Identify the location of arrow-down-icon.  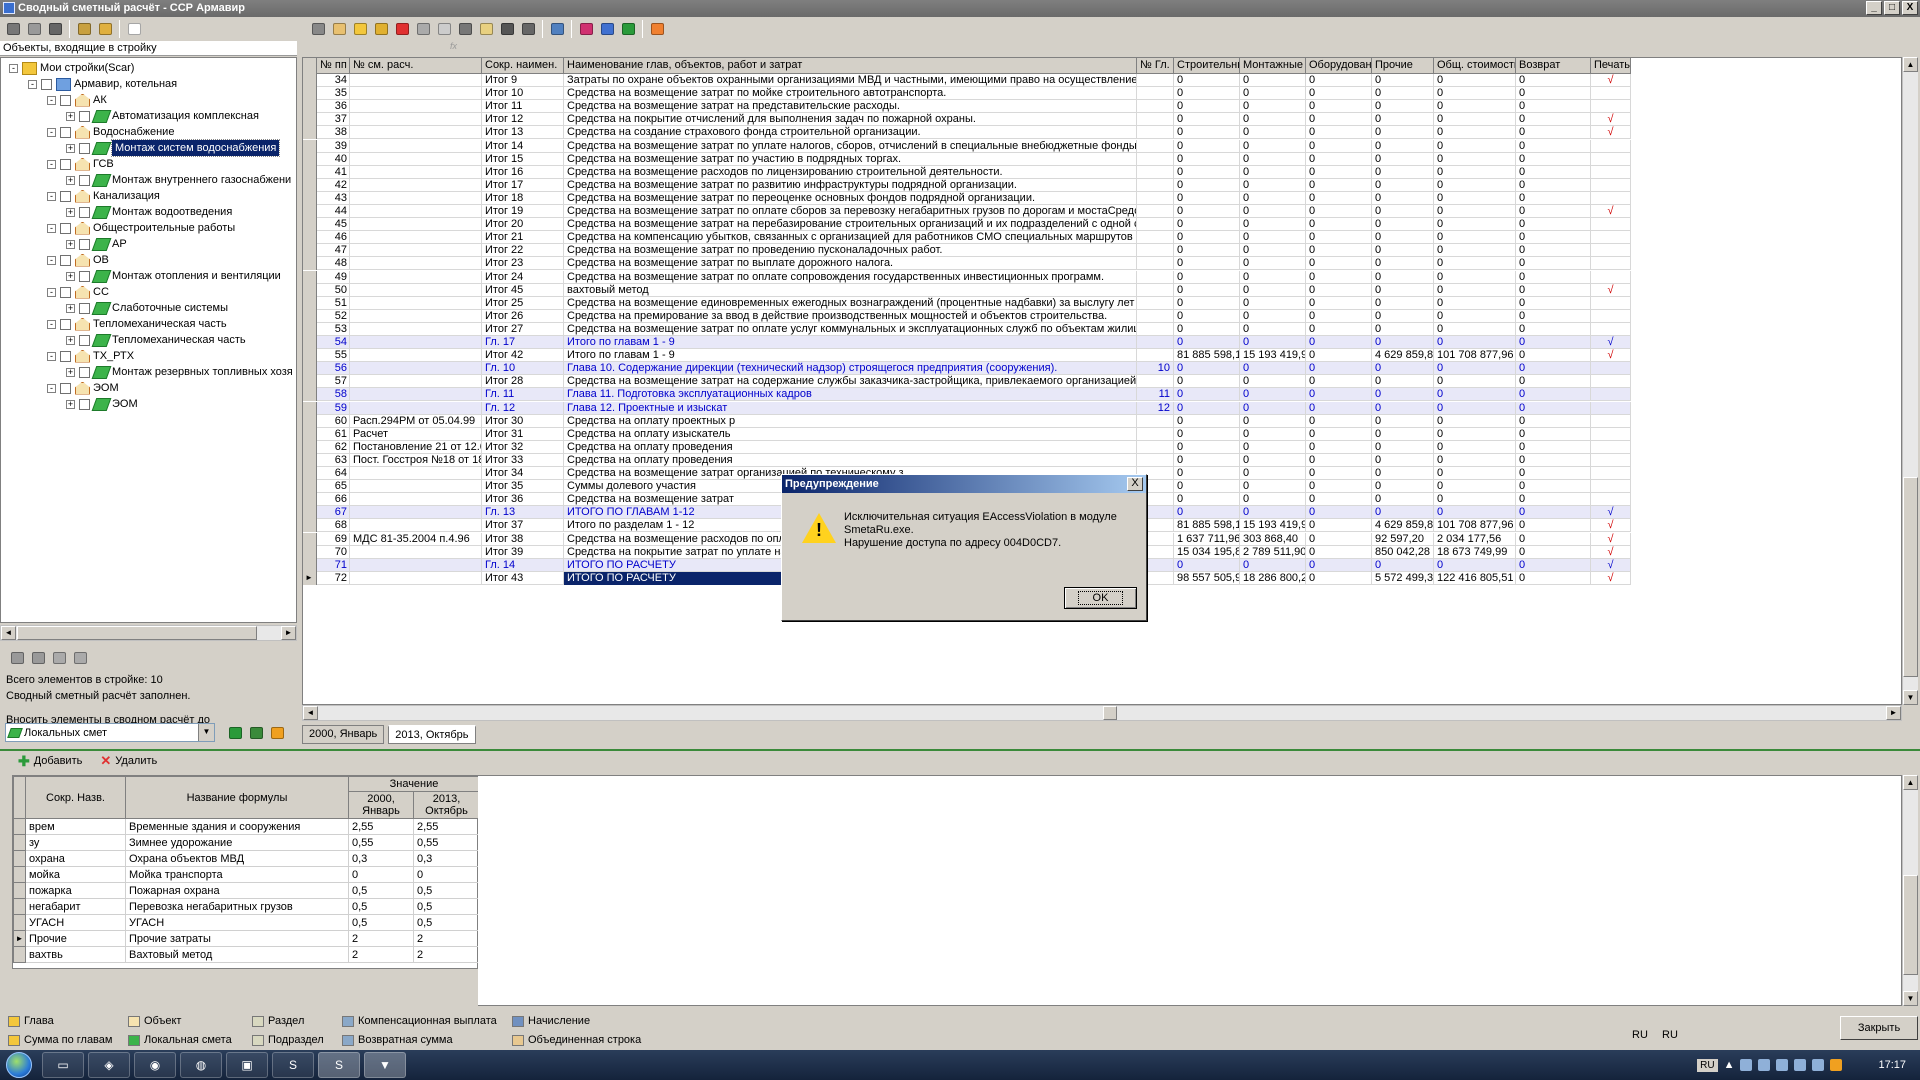
(38, 658).